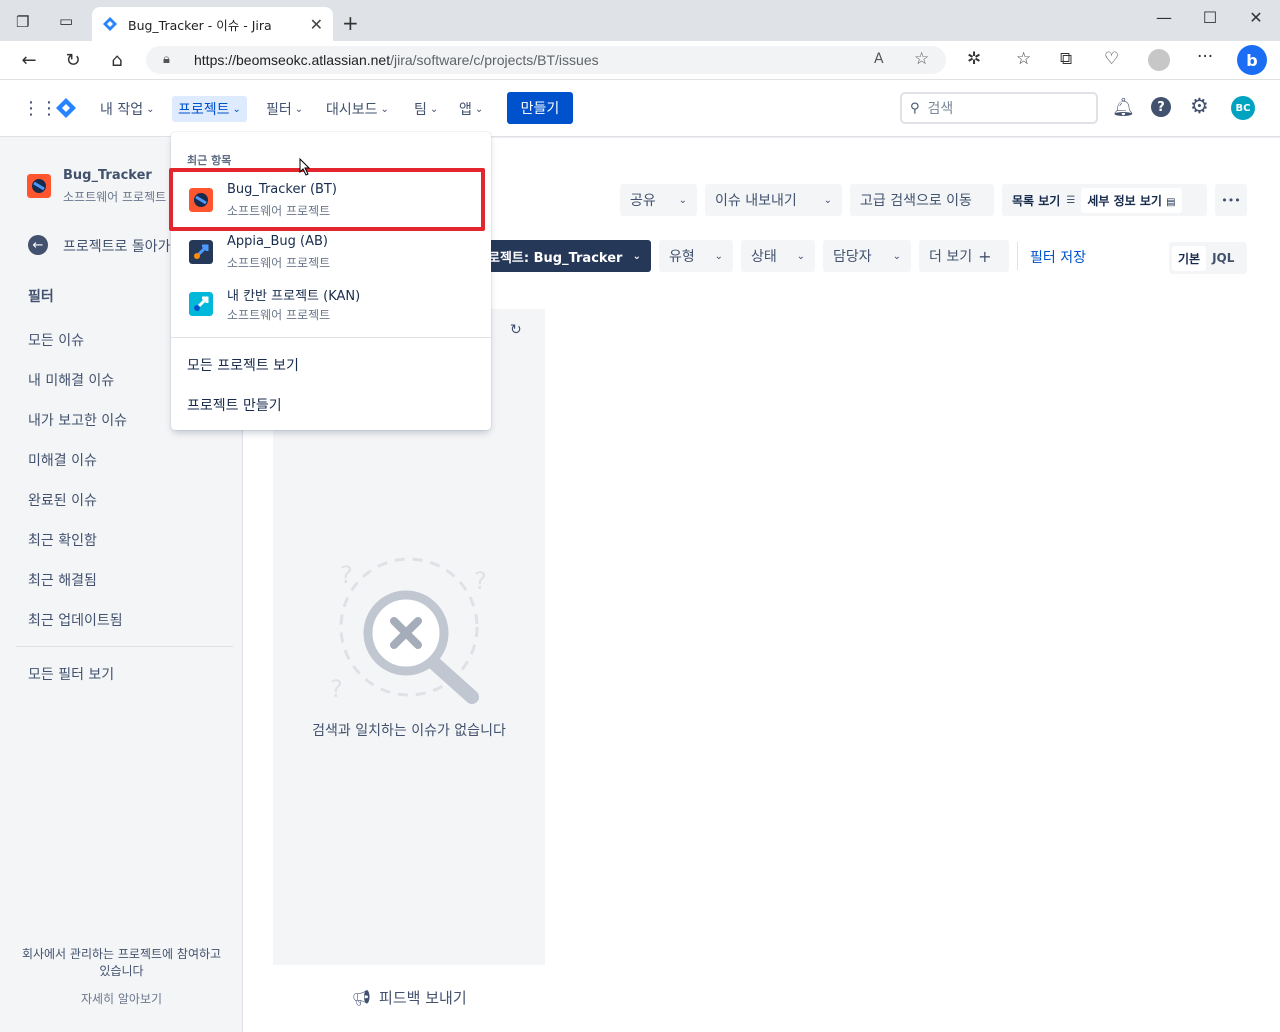 The image size is (1280, 1032). What do you see at coordinates (696, 256) in the screenshot?
I see `type-filter-button: 유형 ⌄` at bounding box center [696, 256].